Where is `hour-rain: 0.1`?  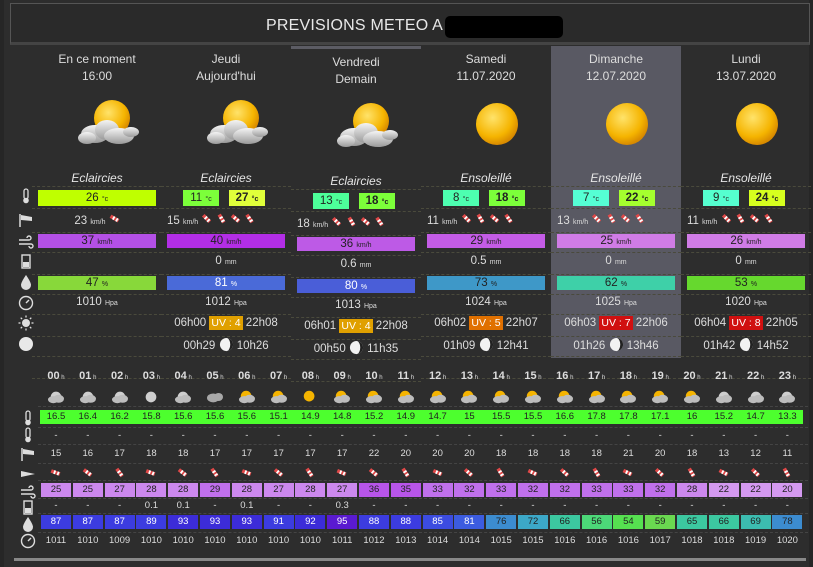
hour-rain: 0.1 is located at coordinates (151, 505).